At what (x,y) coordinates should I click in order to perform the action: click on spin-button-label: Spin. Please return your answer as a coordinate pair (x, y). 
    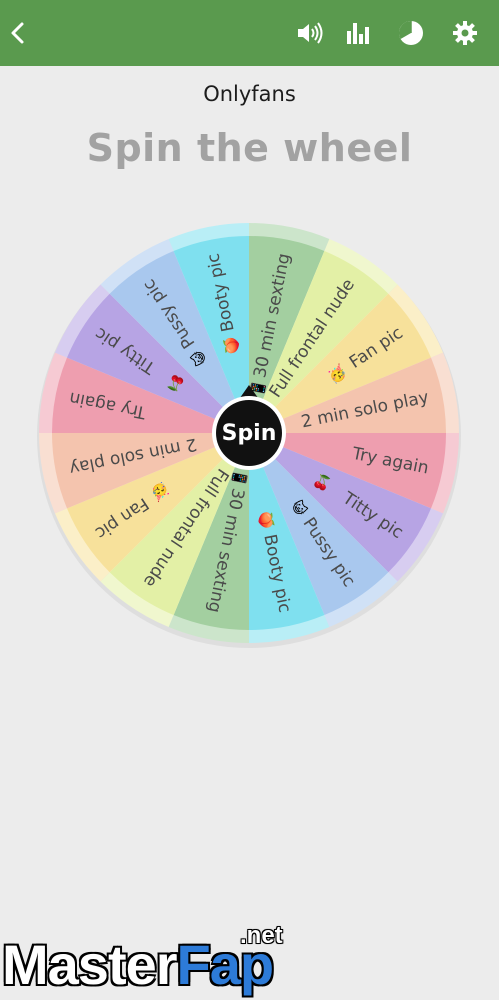
    Looking at the image, I should click on (249, 433).